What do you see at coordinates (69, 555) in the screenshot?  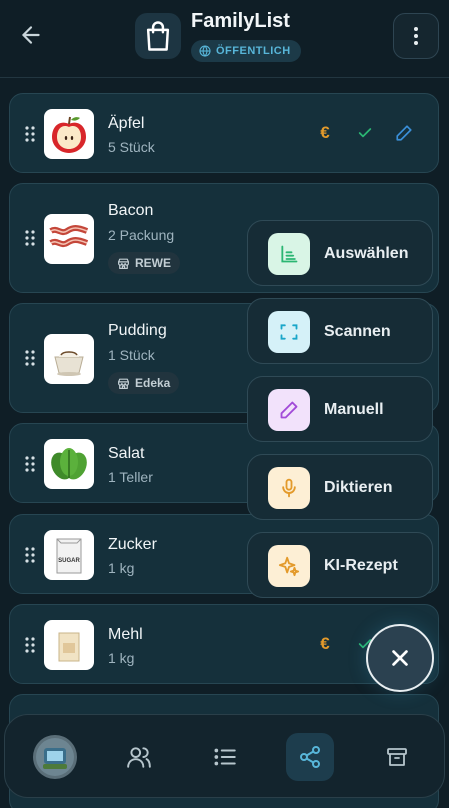 I see `sugar-image: SUGAR` at bounding box center [69, 555].